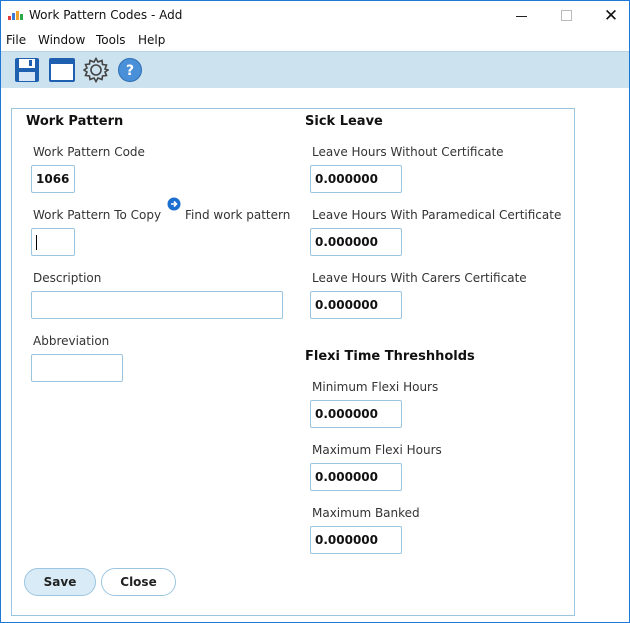 The image size is (630, 623). What do you see at coordinates (15, 15) in the screenshot?
I see `app-logo-icon` at bounding box center [15, 15].